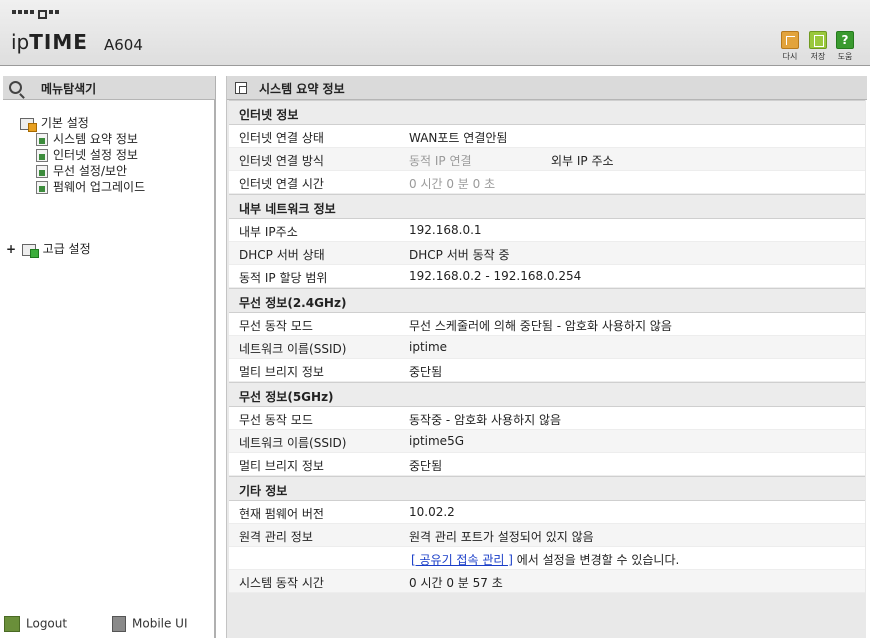 Image resolution: width=870 pixels, height=638 pixels. What do you see at coordinates (160, 623) in the screenshot?
I see `mobile-ui-label: Mobile UI` at bounding box center [160, 623].